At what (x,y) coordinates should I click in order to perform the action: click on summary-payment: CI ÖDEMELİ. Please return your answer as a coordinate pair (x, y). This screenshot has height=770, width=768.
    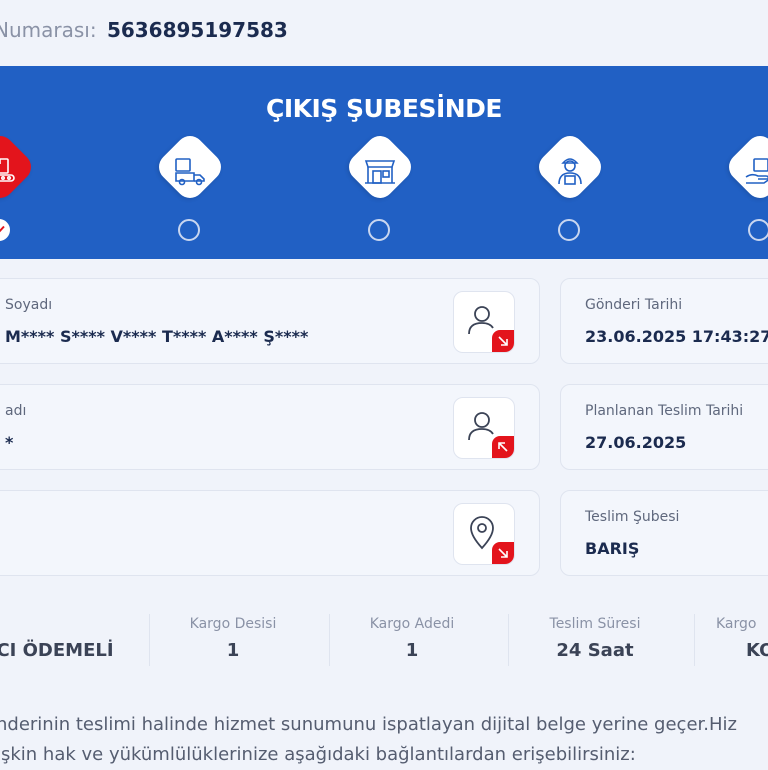
    Looking at the image, I should click on (65, 640).